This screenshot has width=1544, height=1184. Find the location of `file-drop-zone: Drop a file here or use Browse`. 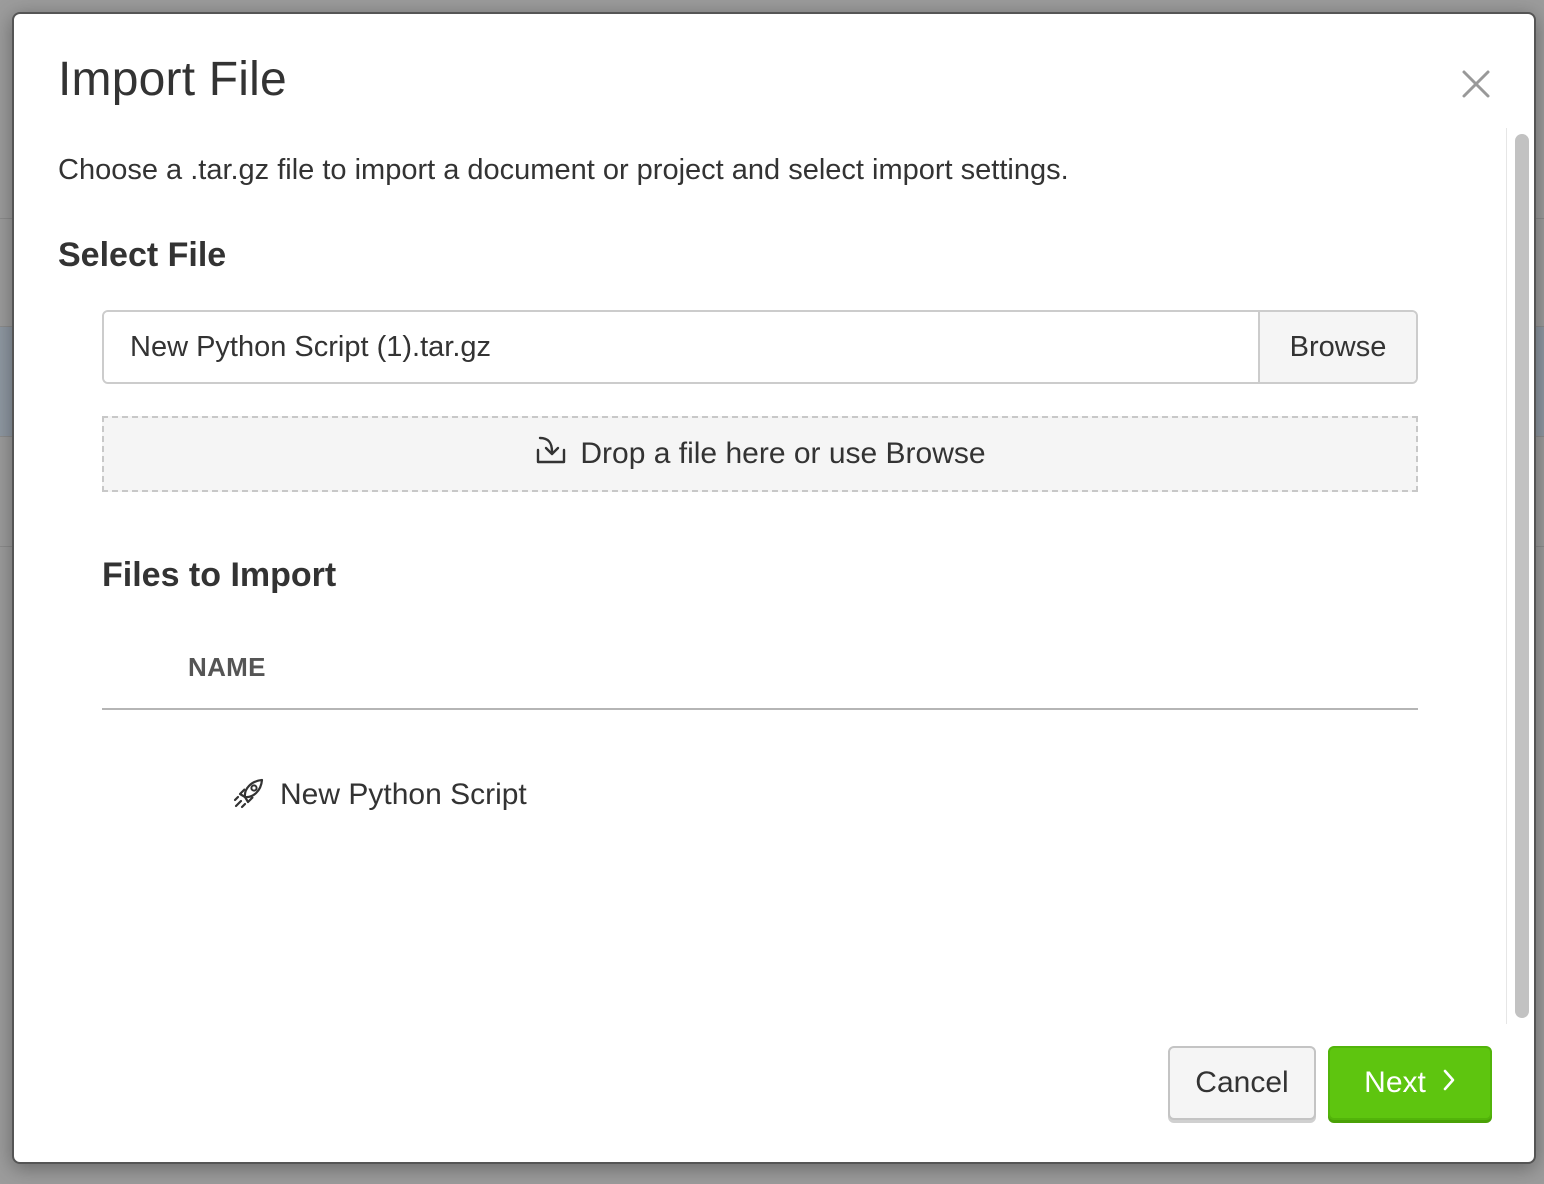

file-drop-zone: Drop a file here or use Browse is located at coordinates (760, 454).